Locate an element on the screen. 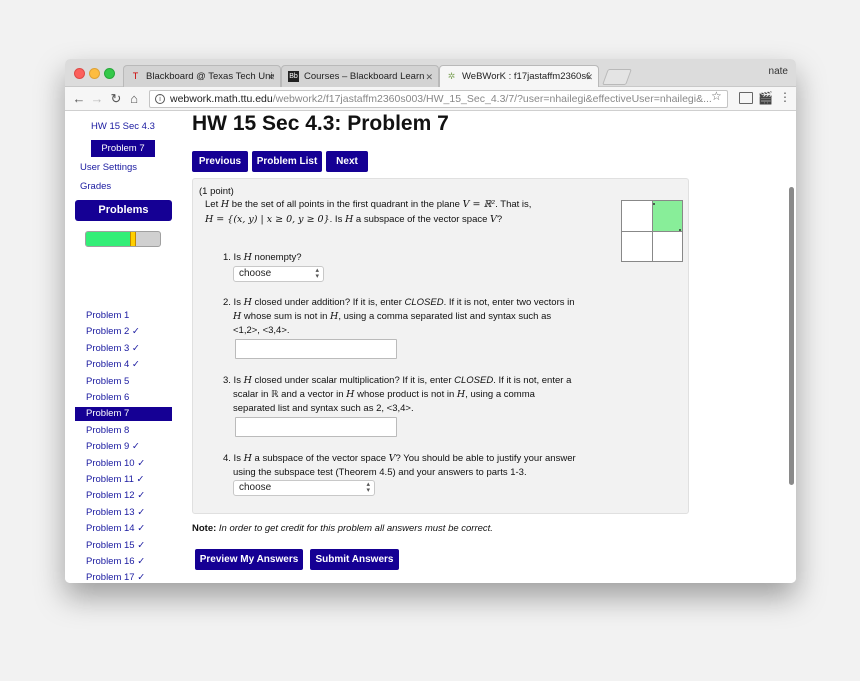  blackboard-icon: Bb is located at coordinates (293, 76).